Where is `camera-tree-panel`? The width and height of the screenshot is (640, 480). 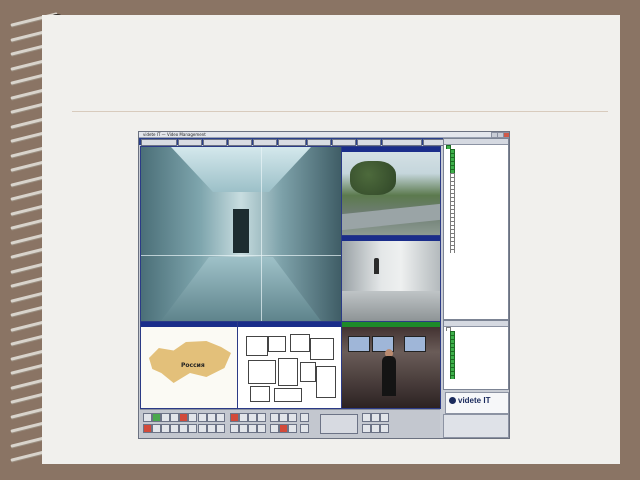 camera-tree-panel is located at coordinates (476, 229).